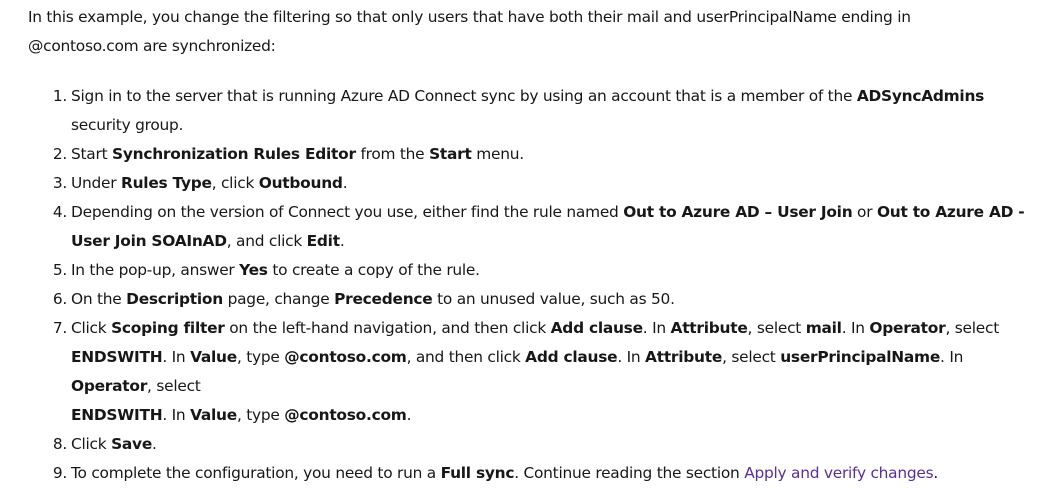 The image size is (1057, 488). I want to click on list-item: 3. Under Rules Type, click Outbound., so click(550, 183).